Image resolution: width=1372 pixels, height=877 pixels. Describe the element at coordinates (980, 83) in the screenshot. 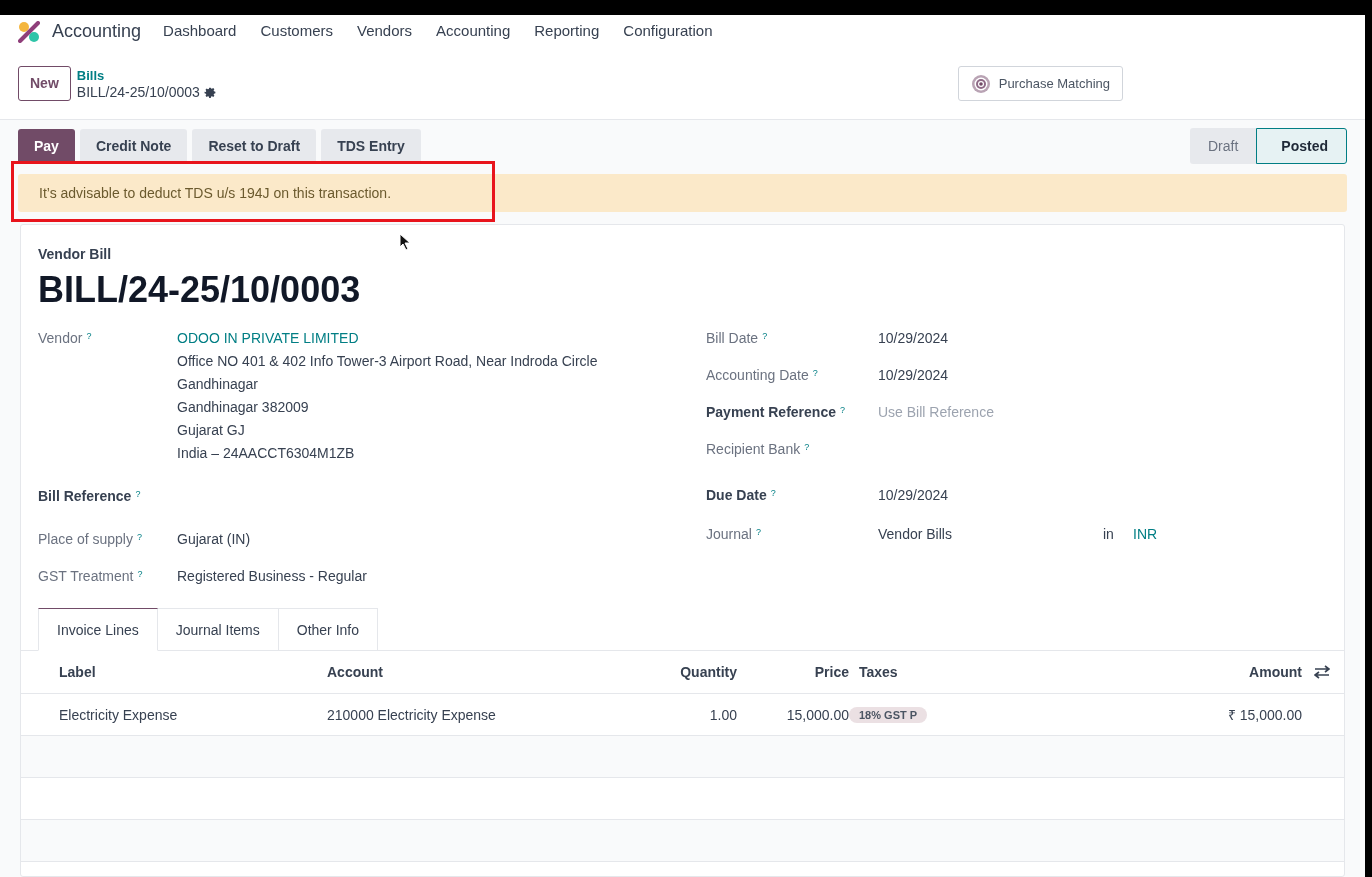

I see `target-icon` at that location.